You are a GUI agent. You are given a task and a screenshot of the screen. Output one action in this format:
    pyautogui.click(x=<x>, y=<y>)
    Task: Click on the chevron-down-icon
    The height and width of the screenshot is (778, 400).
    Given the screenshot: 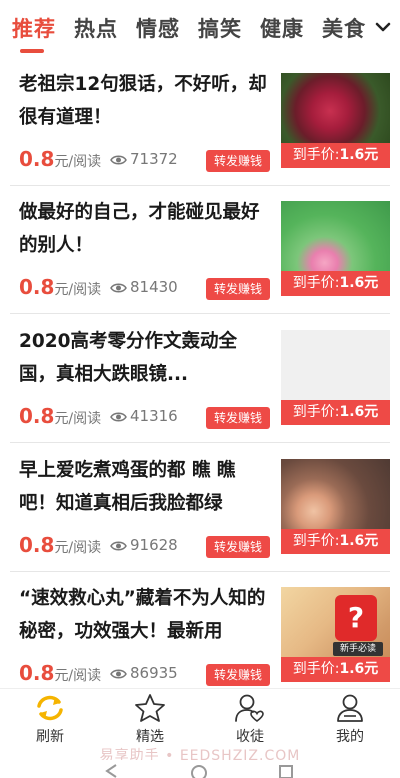 What is the action you would take?
    pyautogui.click(x=383, y=27)
    